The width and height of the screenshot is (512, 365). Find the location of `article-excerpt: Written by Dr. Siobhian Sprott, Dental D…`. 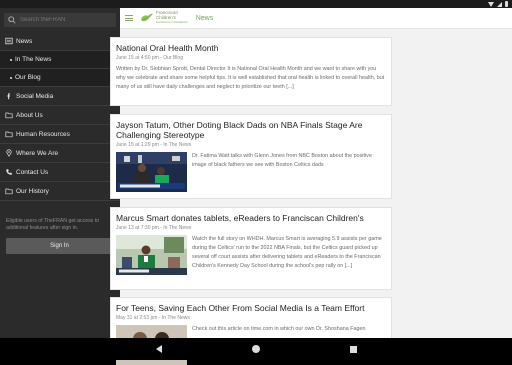

article-excerpt: Written by Dr. Siobhian Sprott, Dental D… is located at coordinates (250, 78).